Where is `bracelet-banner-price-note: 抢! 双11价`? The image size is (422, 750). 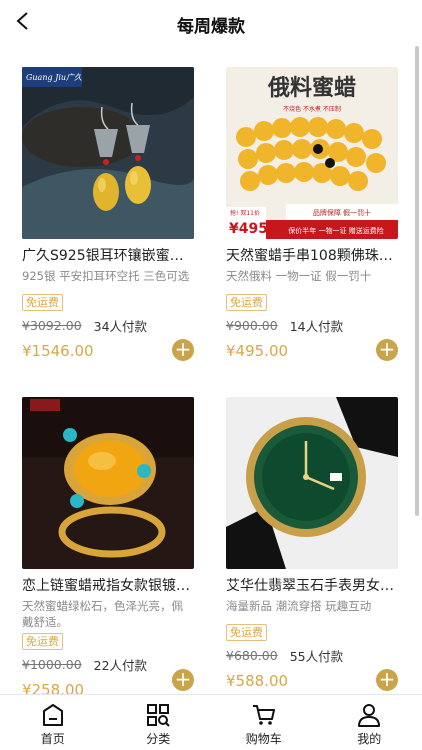 bracelet-banner-price-note: 抢! 双11价 is located at coordinates (245, 213).